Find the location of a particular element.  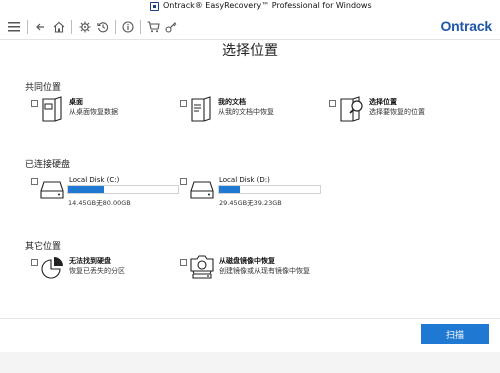

key-icon is located at coordinates (171, 27).